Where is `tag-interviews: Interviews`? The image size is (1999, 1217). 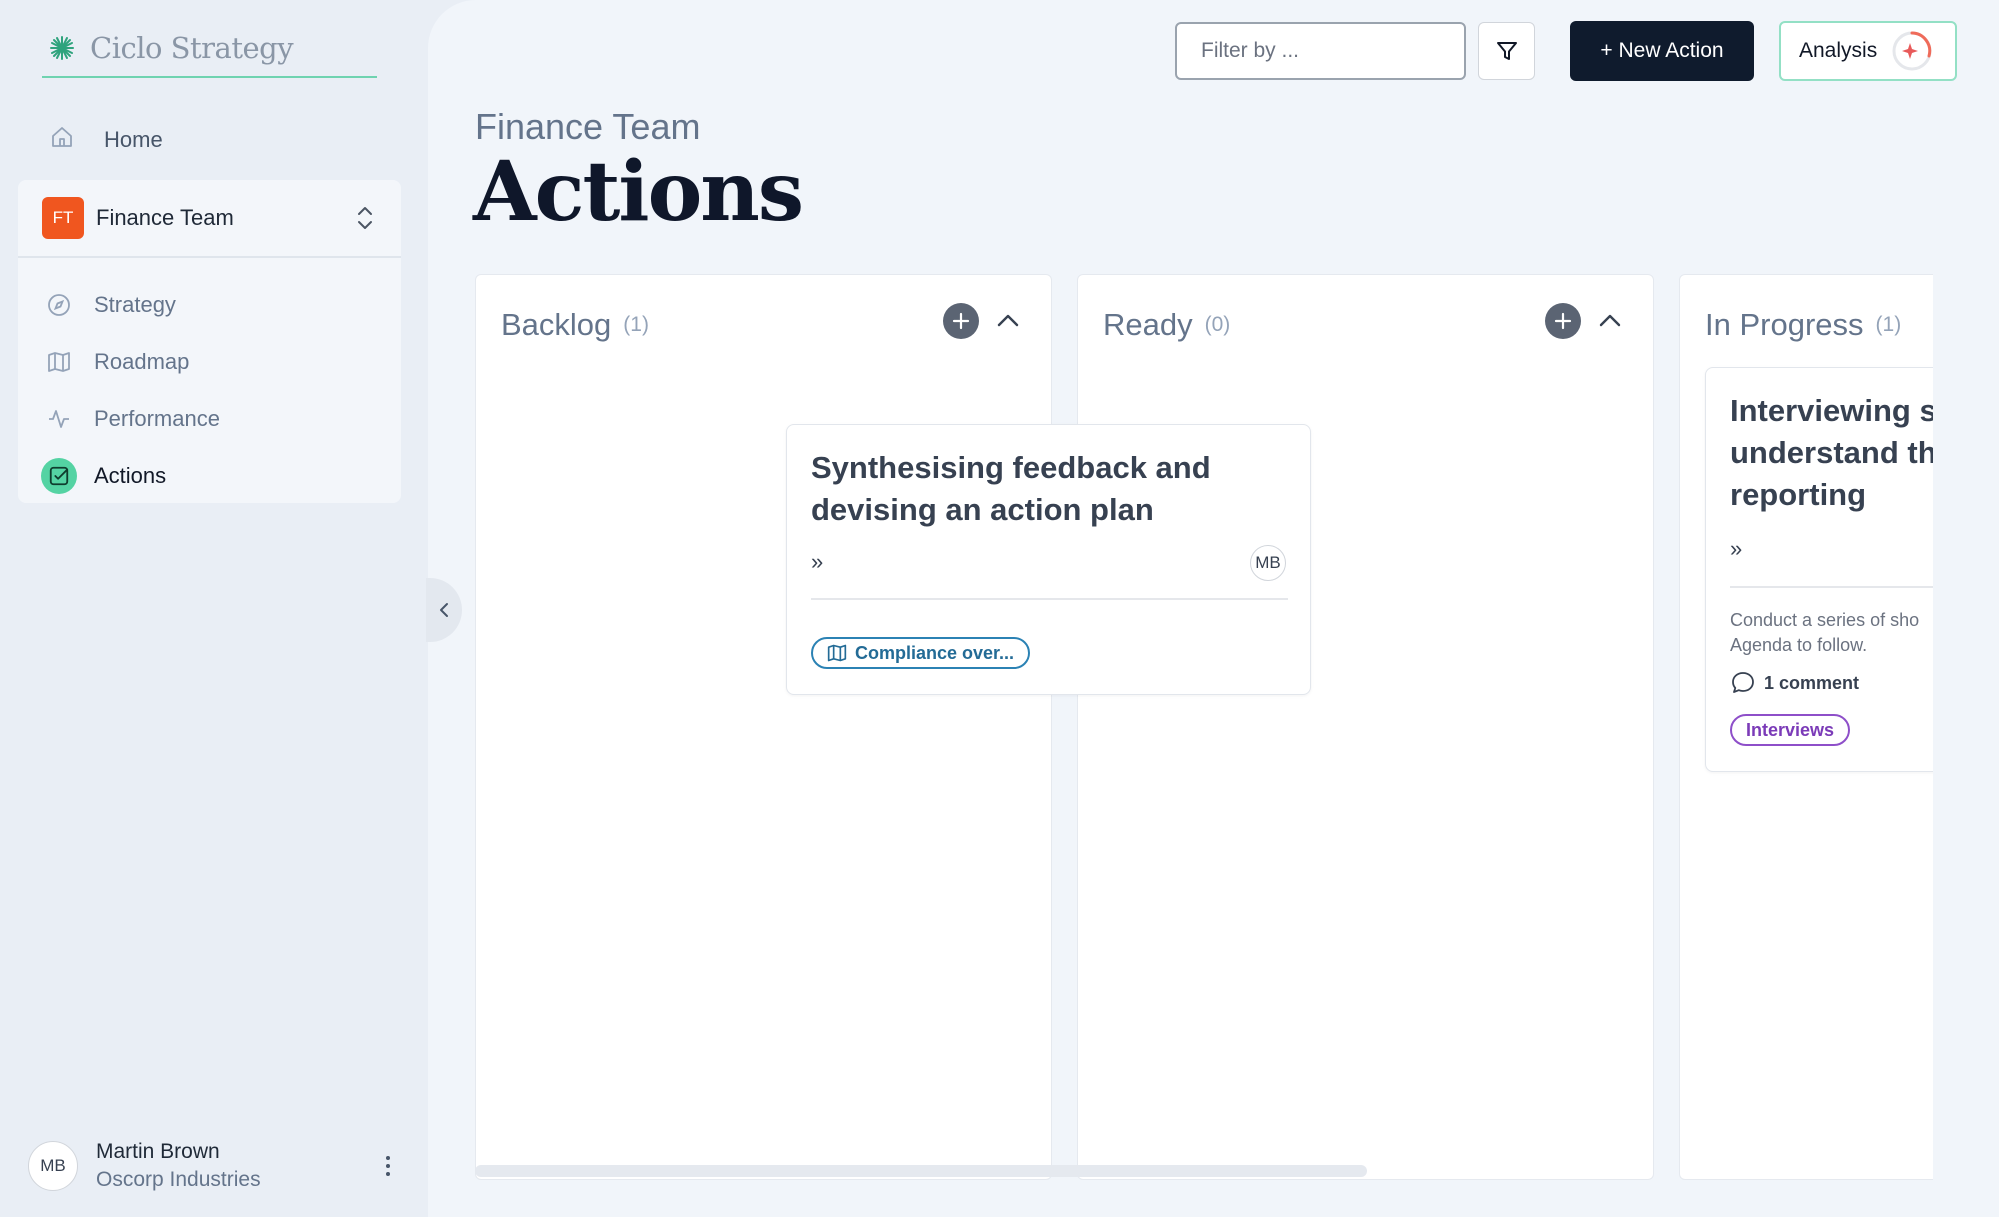
tag-interviews: Interviews is located at coordinates (1790, 730).